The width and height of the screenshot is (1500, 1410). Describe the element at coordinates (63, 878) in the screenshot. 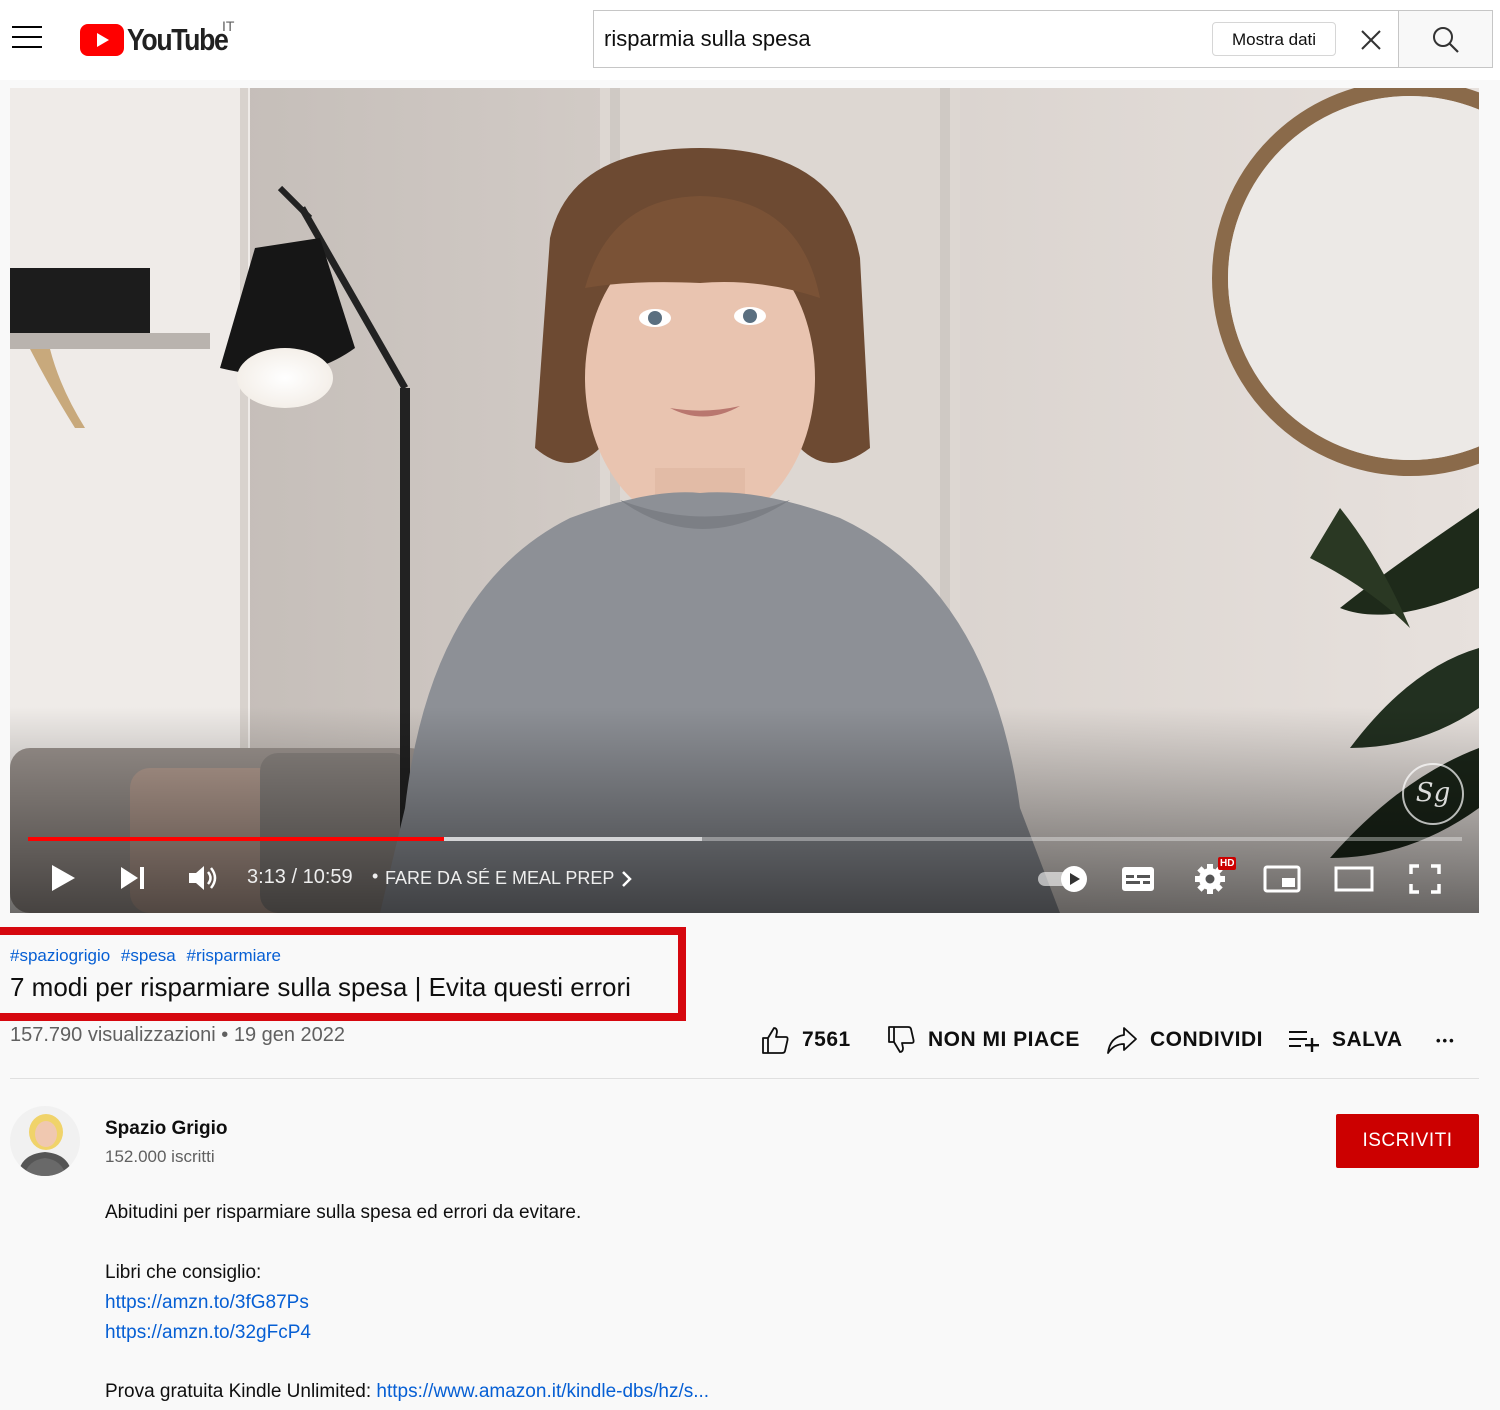

I see `play-icon` at that location.